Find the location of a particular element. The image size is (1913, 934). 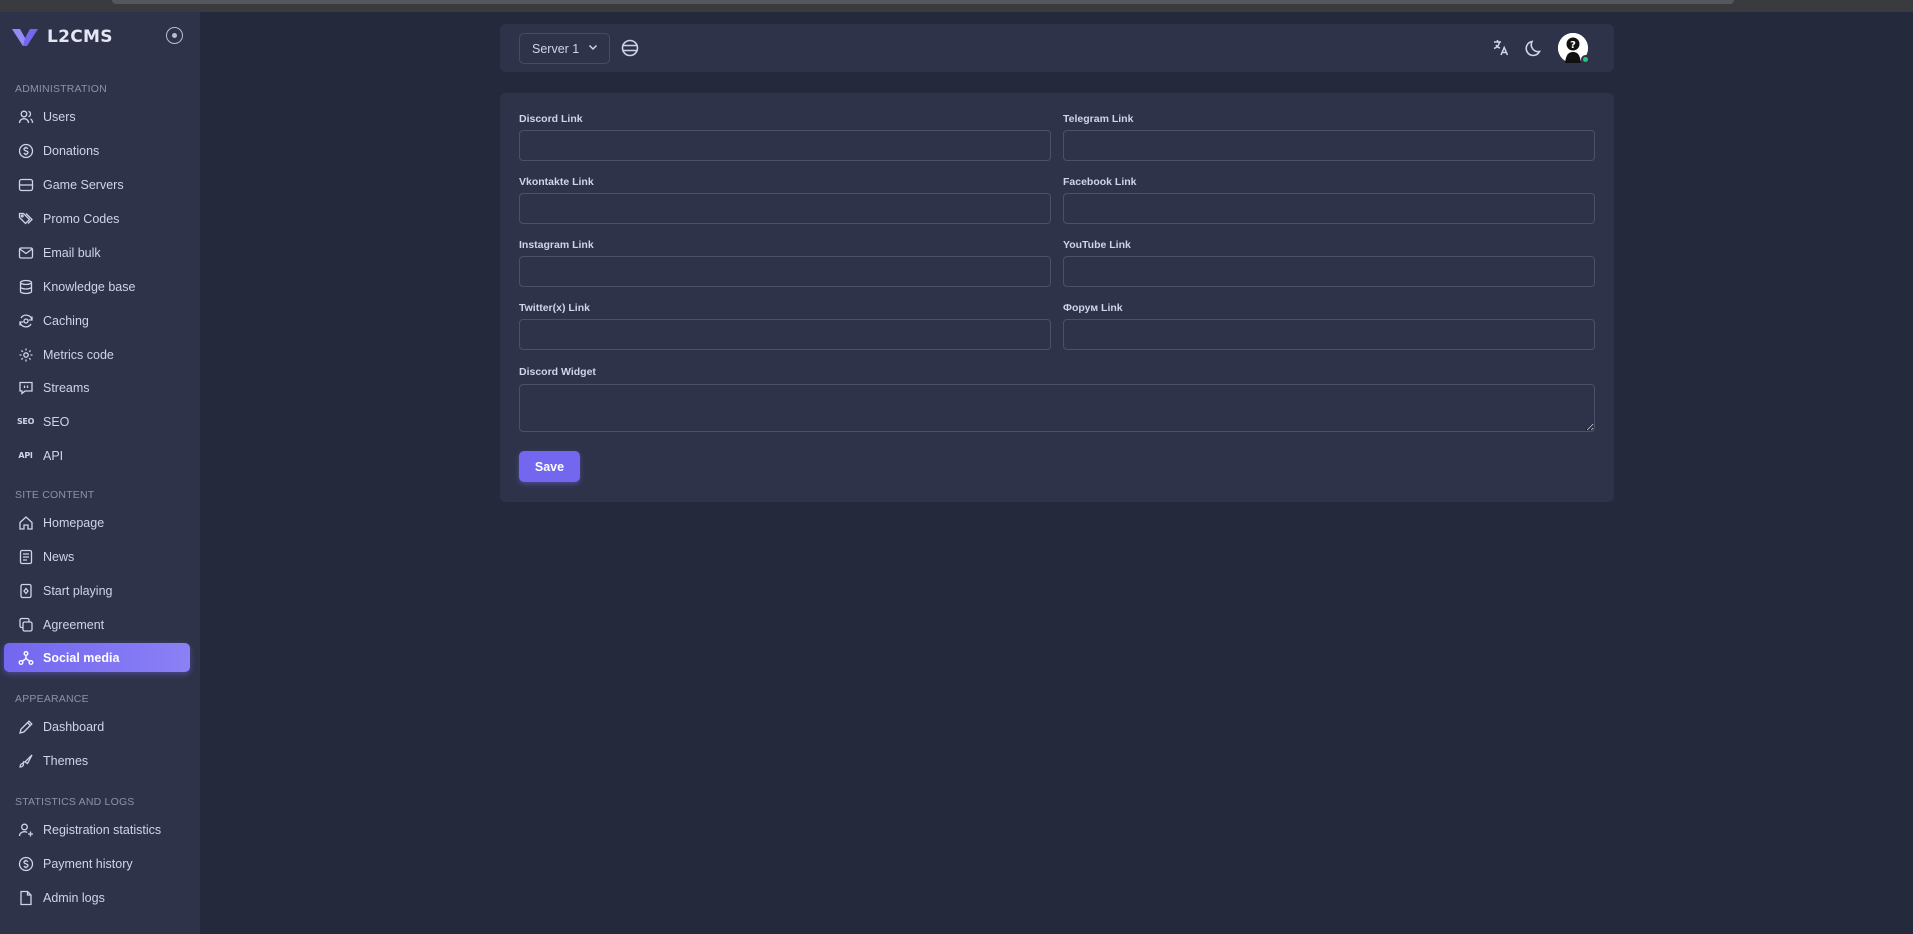

sidebar-item-label: Game Servers is located at coordinates (83, 184).